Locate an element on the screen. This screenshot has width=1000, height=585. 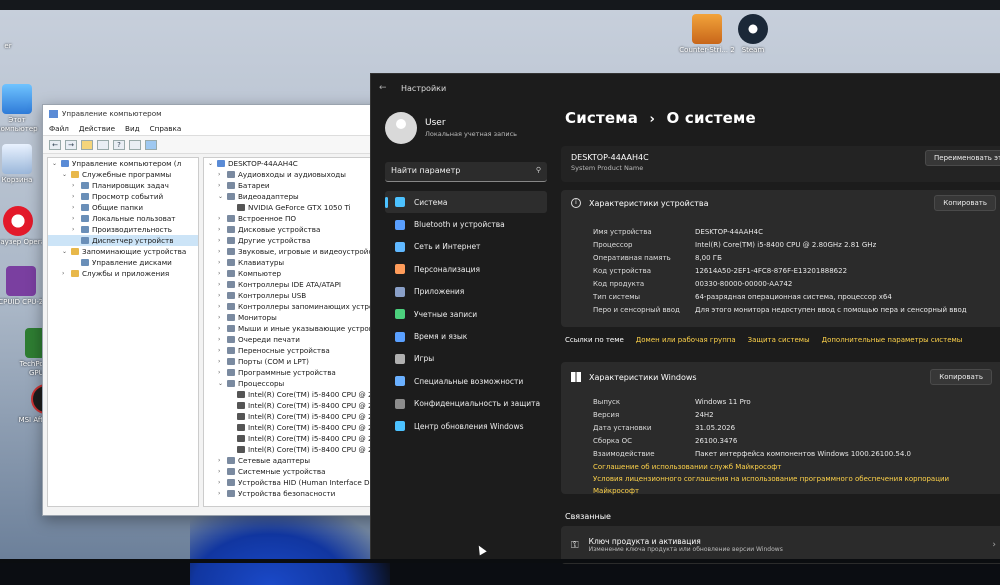
tree-item: Диспетчер устройств is located at coordinates (123, 240).